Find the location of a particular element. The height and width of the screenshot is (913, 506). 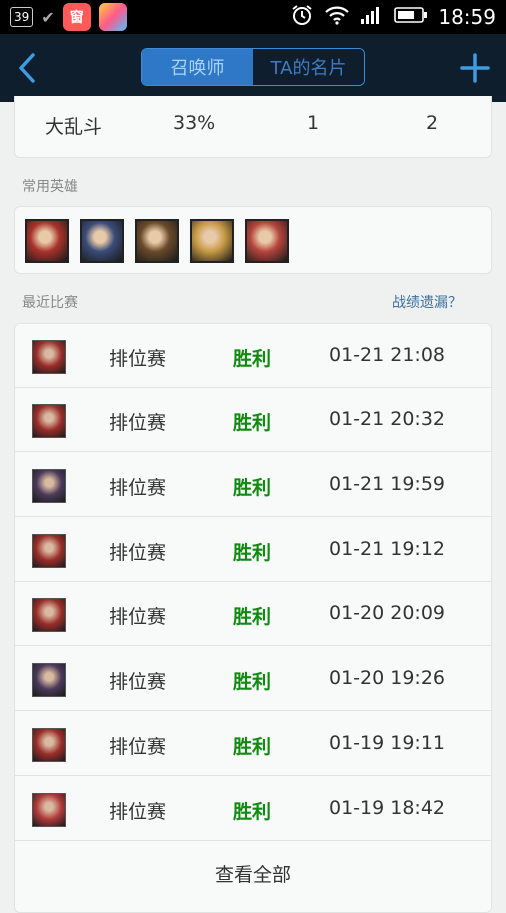

app-header: 召唤师 TA的名片 is located at coordinates (253, 68).